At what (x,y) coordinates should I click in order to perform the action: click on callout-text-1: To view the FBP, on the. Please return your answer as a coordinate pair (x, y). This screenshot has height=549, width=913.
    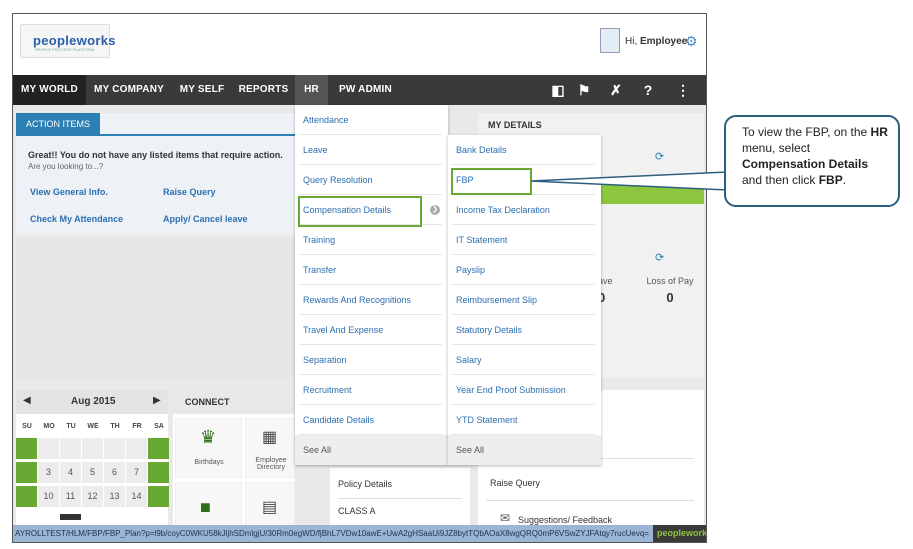
    Looking at the image, I should click on (806, 132).